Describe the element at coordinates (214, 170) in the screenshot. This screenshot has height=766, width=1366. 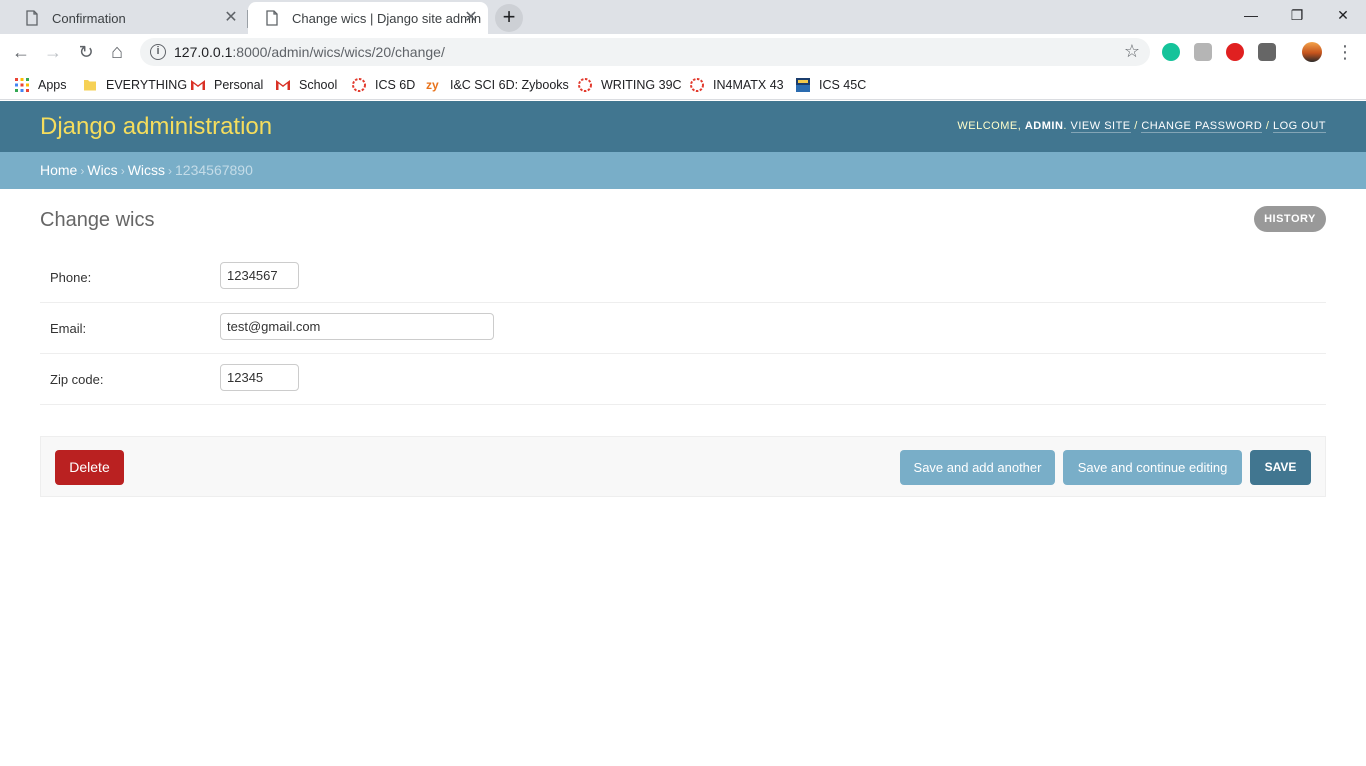
I see `breadcrumb-current: 1234567890` at that location.